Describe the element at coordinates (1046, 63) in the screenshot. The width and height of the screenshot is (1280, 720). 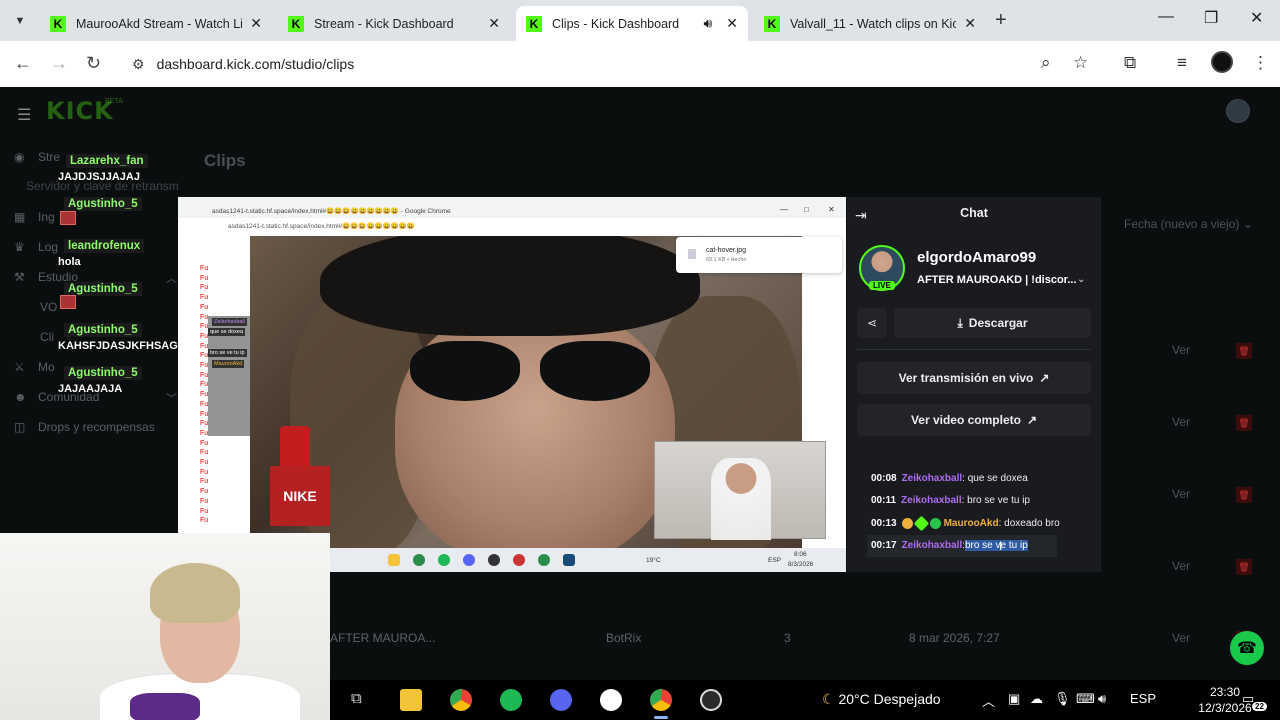
I see `zoom-icon: ⌕` at that location.